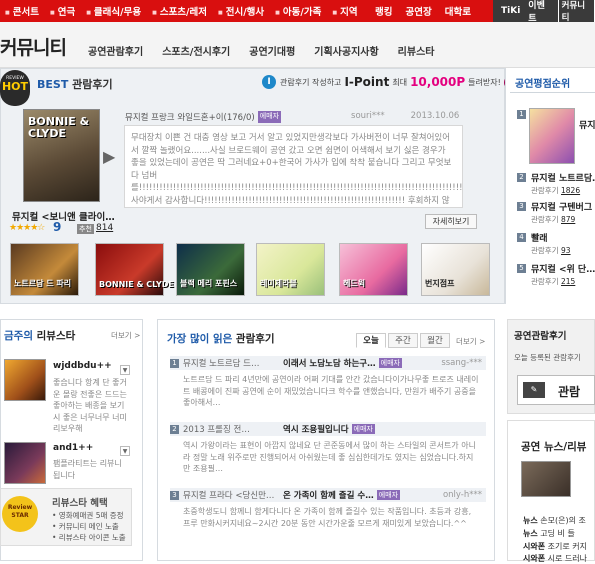 This screenshot has height=564, width=595. Describe the element at coordinates (435, 340) in the screenshot. I see `tab-monthly: 월간` at that location.